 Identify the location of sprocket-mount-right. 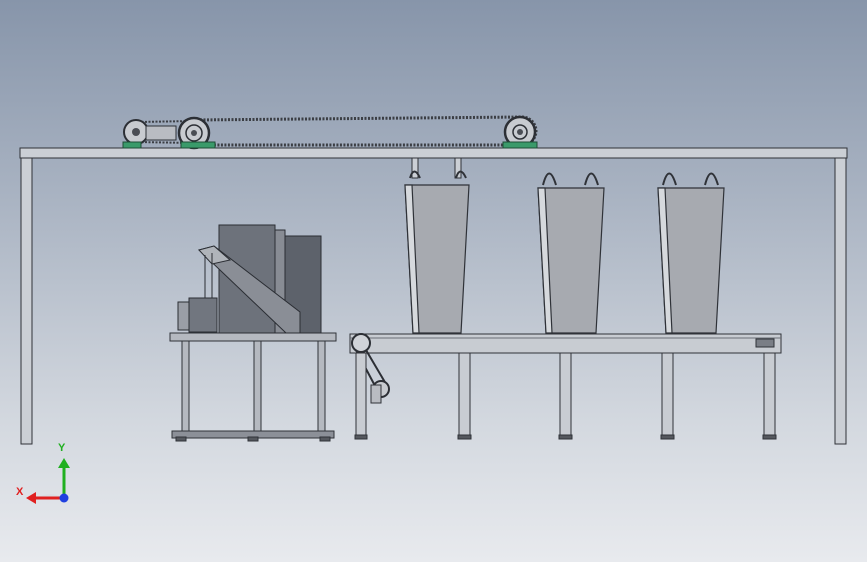
(520, 145).